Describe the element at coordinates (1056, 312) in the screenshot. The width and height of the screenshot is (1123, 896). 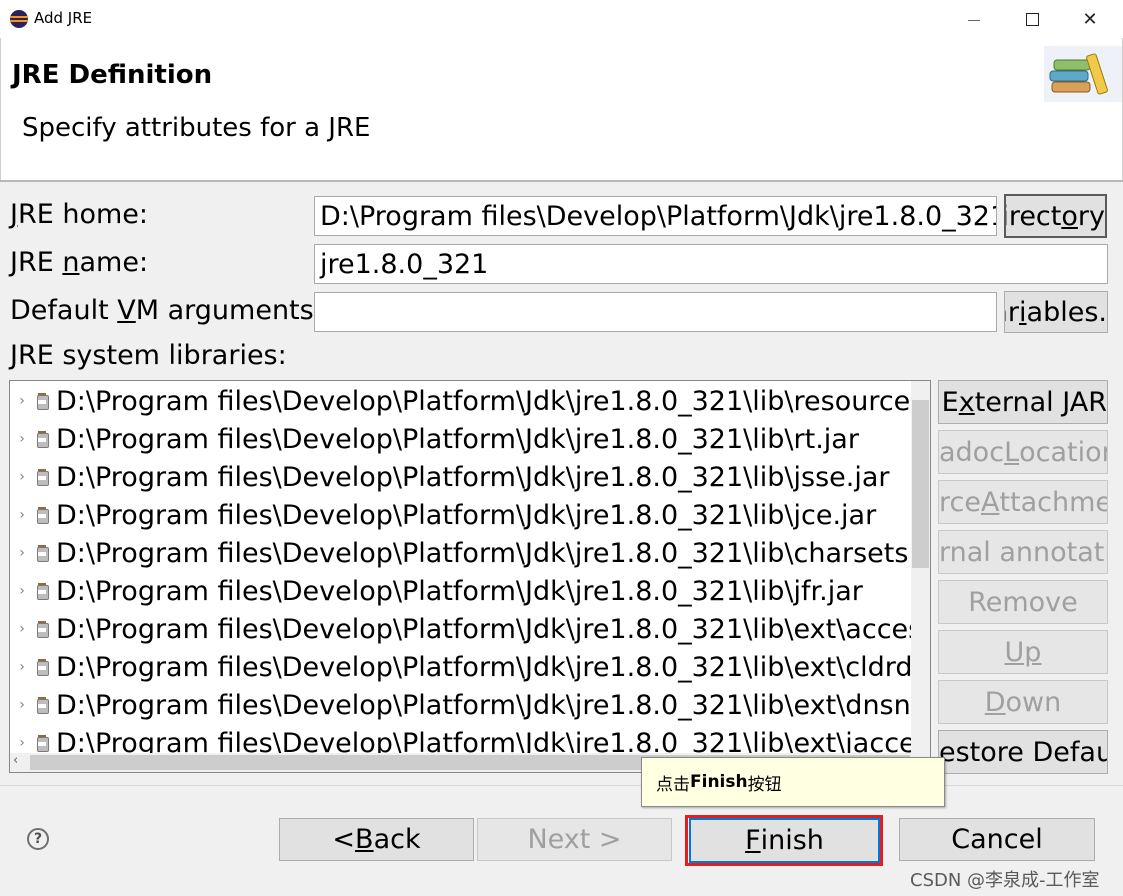
I see `variables-button: ariables.` at that location.